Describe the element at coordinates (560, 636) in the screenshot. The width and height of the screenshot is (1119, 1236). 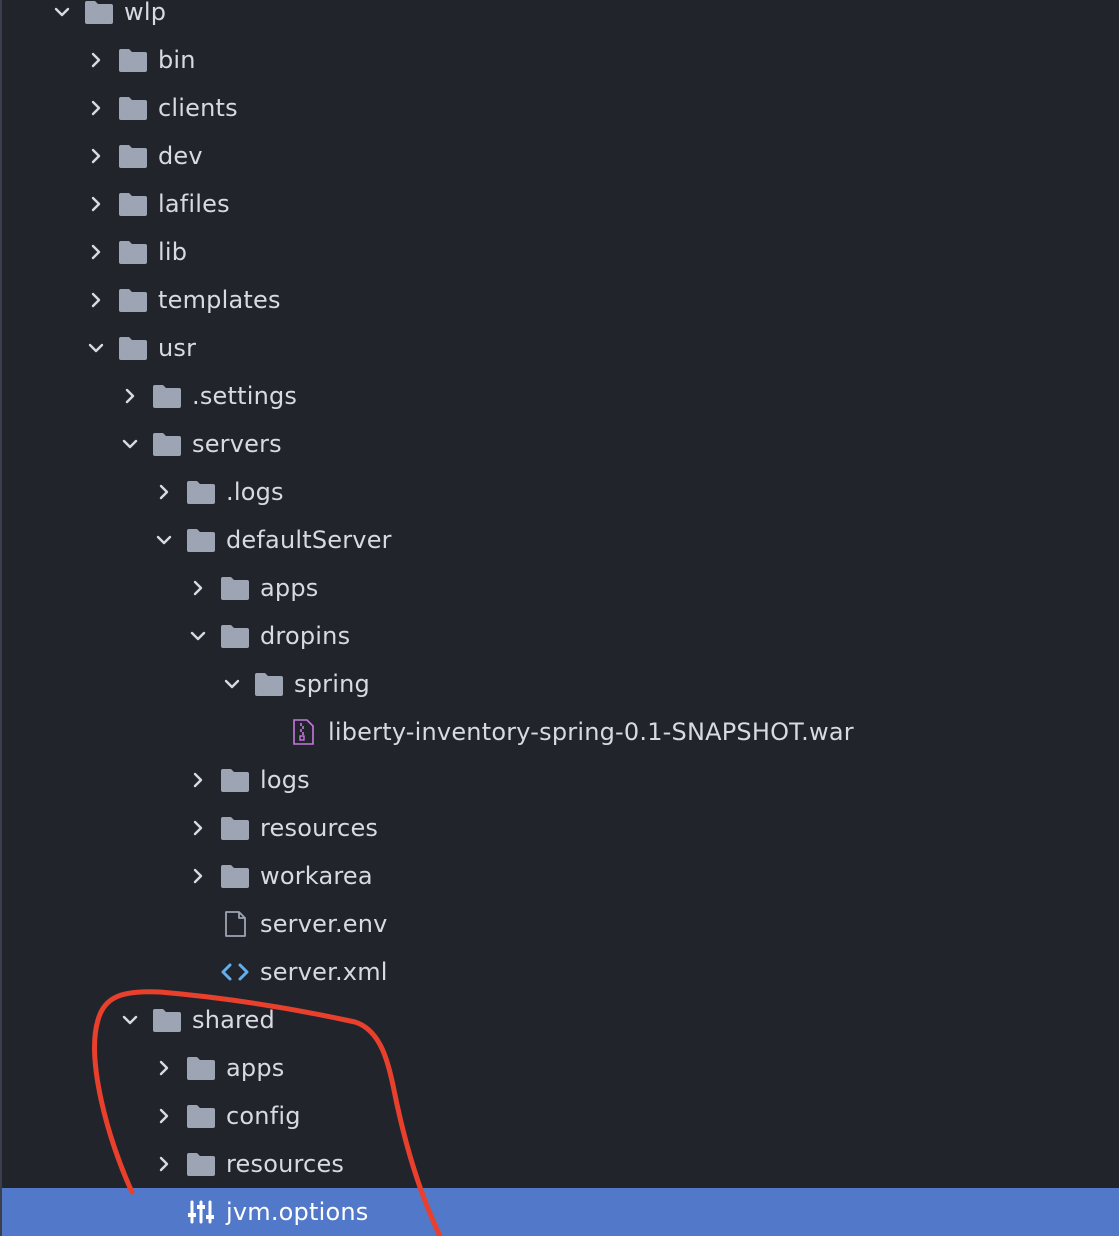
I see `tree-row-dropins: dropins` at that location.